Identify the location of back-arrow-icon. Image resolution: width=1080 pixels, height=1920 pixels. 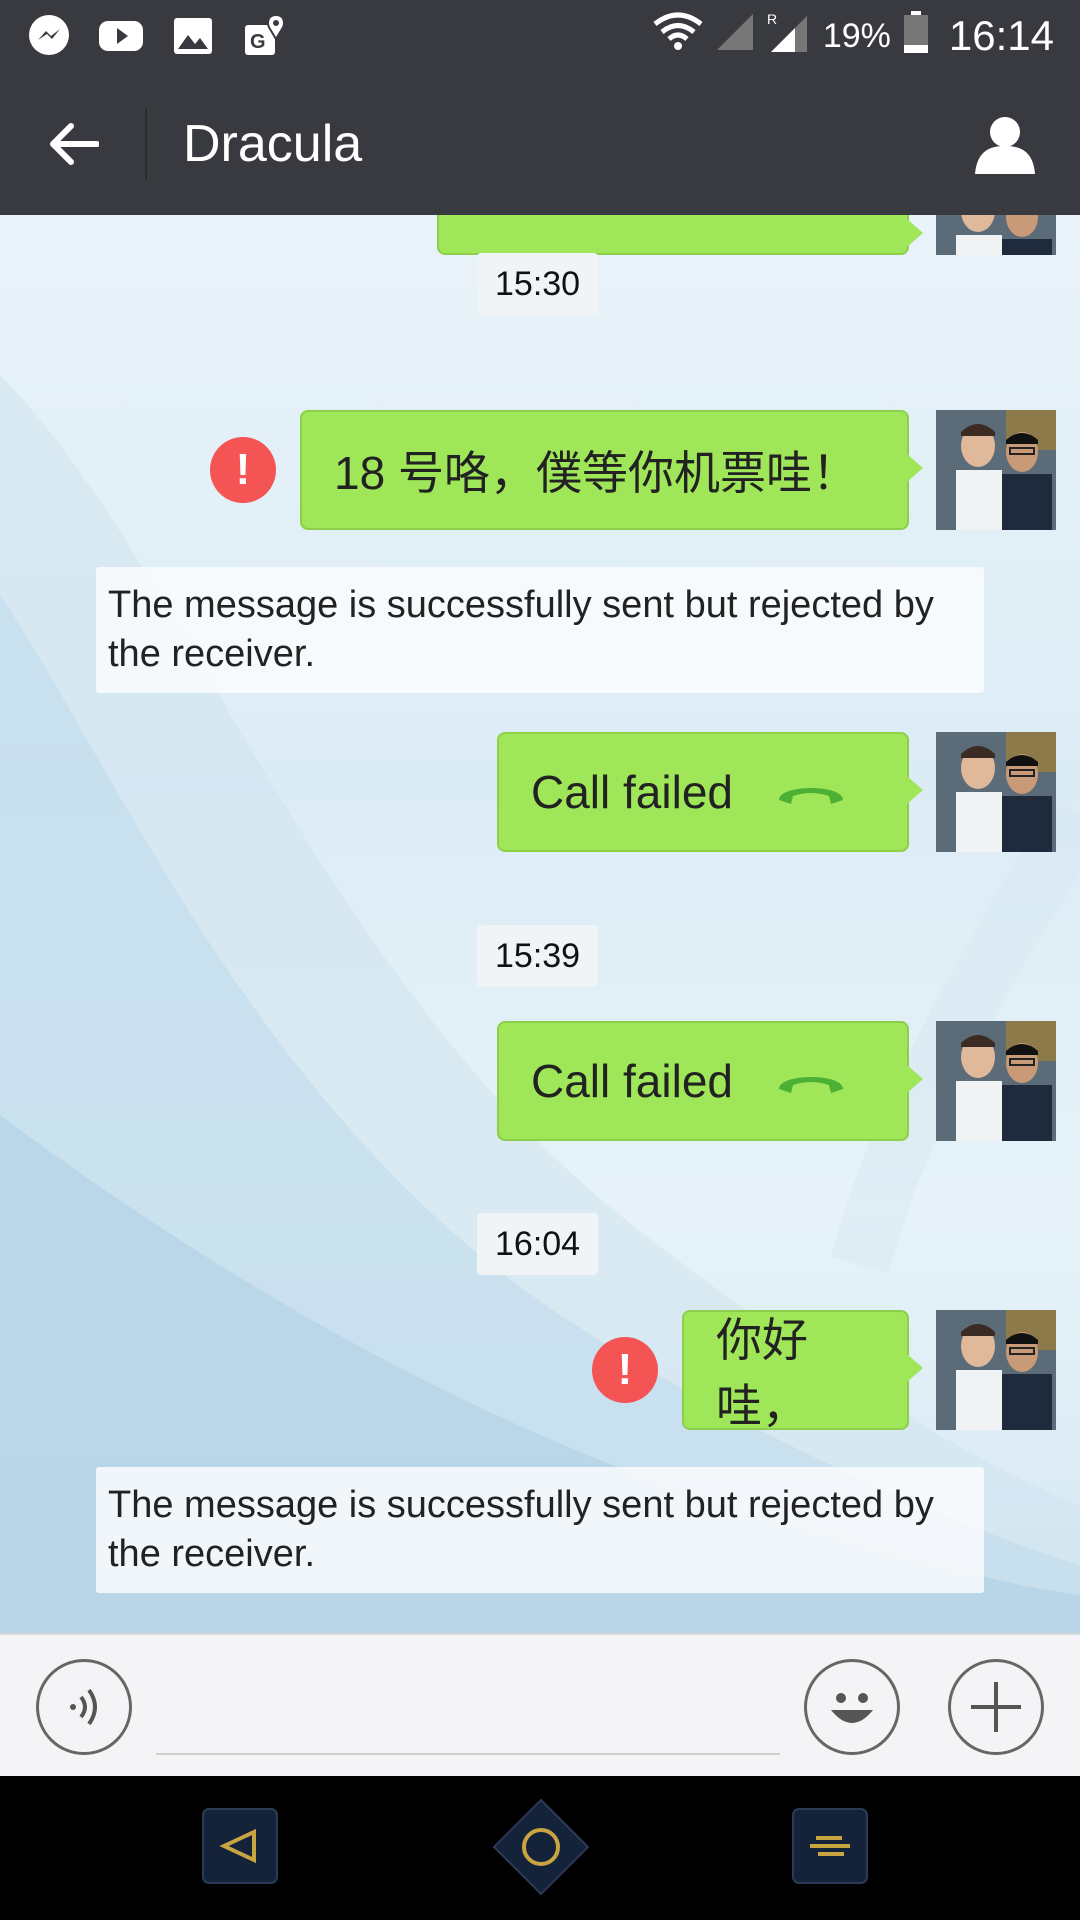
(74, 143).